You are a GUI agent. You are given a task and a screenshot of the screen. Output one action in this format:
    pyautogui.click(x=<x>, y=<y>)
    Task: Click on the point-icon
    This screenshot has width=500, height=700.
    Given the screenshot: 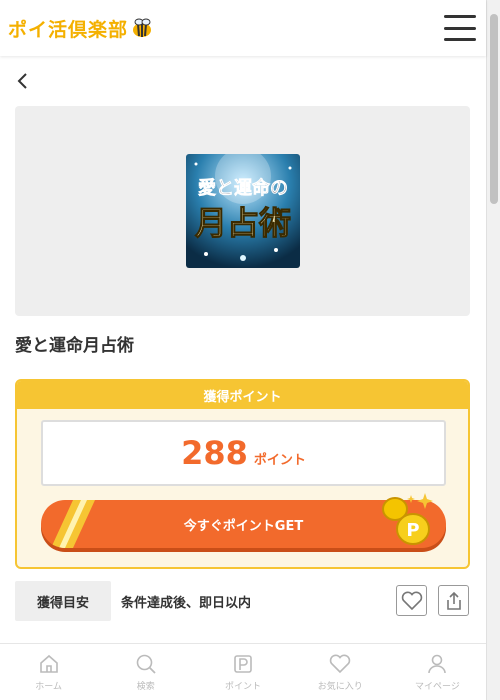 What is the action you would take?
    pyautogui.click(x=243, y=663)
    